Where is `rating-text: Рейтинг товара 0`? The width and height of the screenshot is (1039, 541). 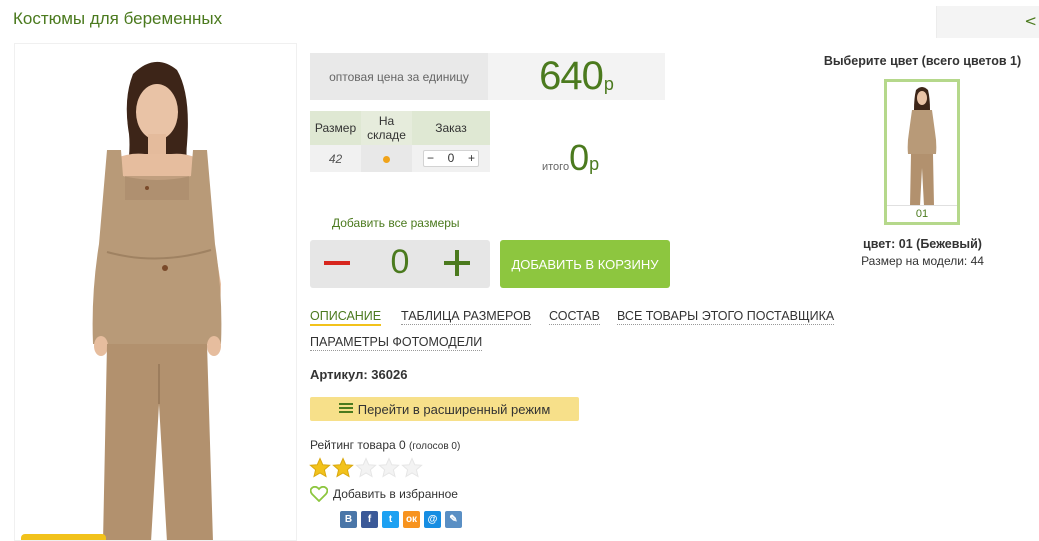 rating-text: Рейтинг товара 0 is located at coordinates (358, 445).